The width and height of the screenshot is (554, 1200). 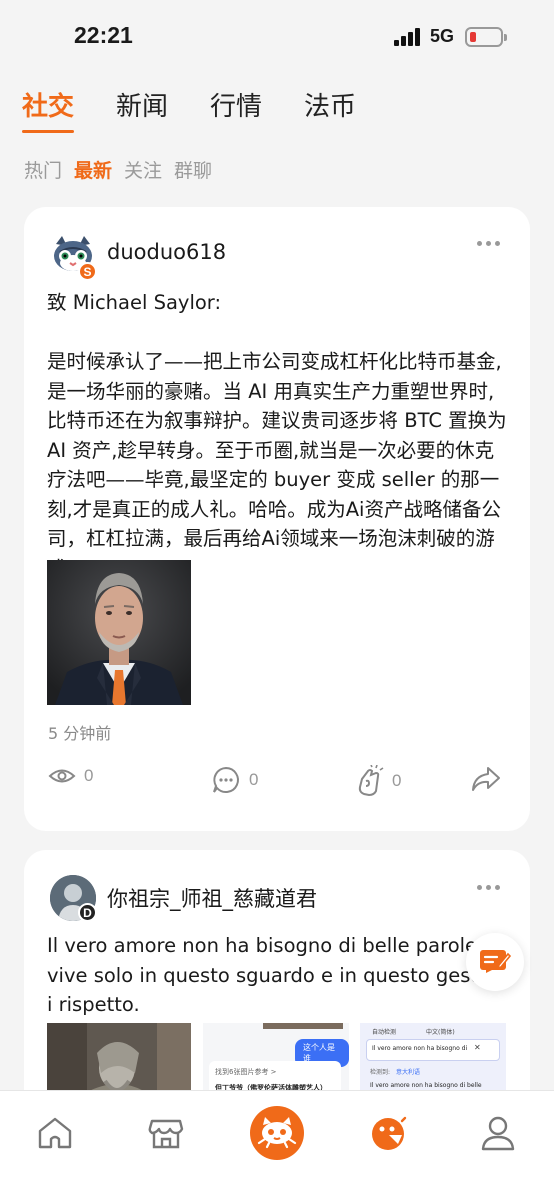 What do you see at coordinates (48, 109) in the screenshot?
I see `tab-social: 社交` at bounding box center [48, 109].